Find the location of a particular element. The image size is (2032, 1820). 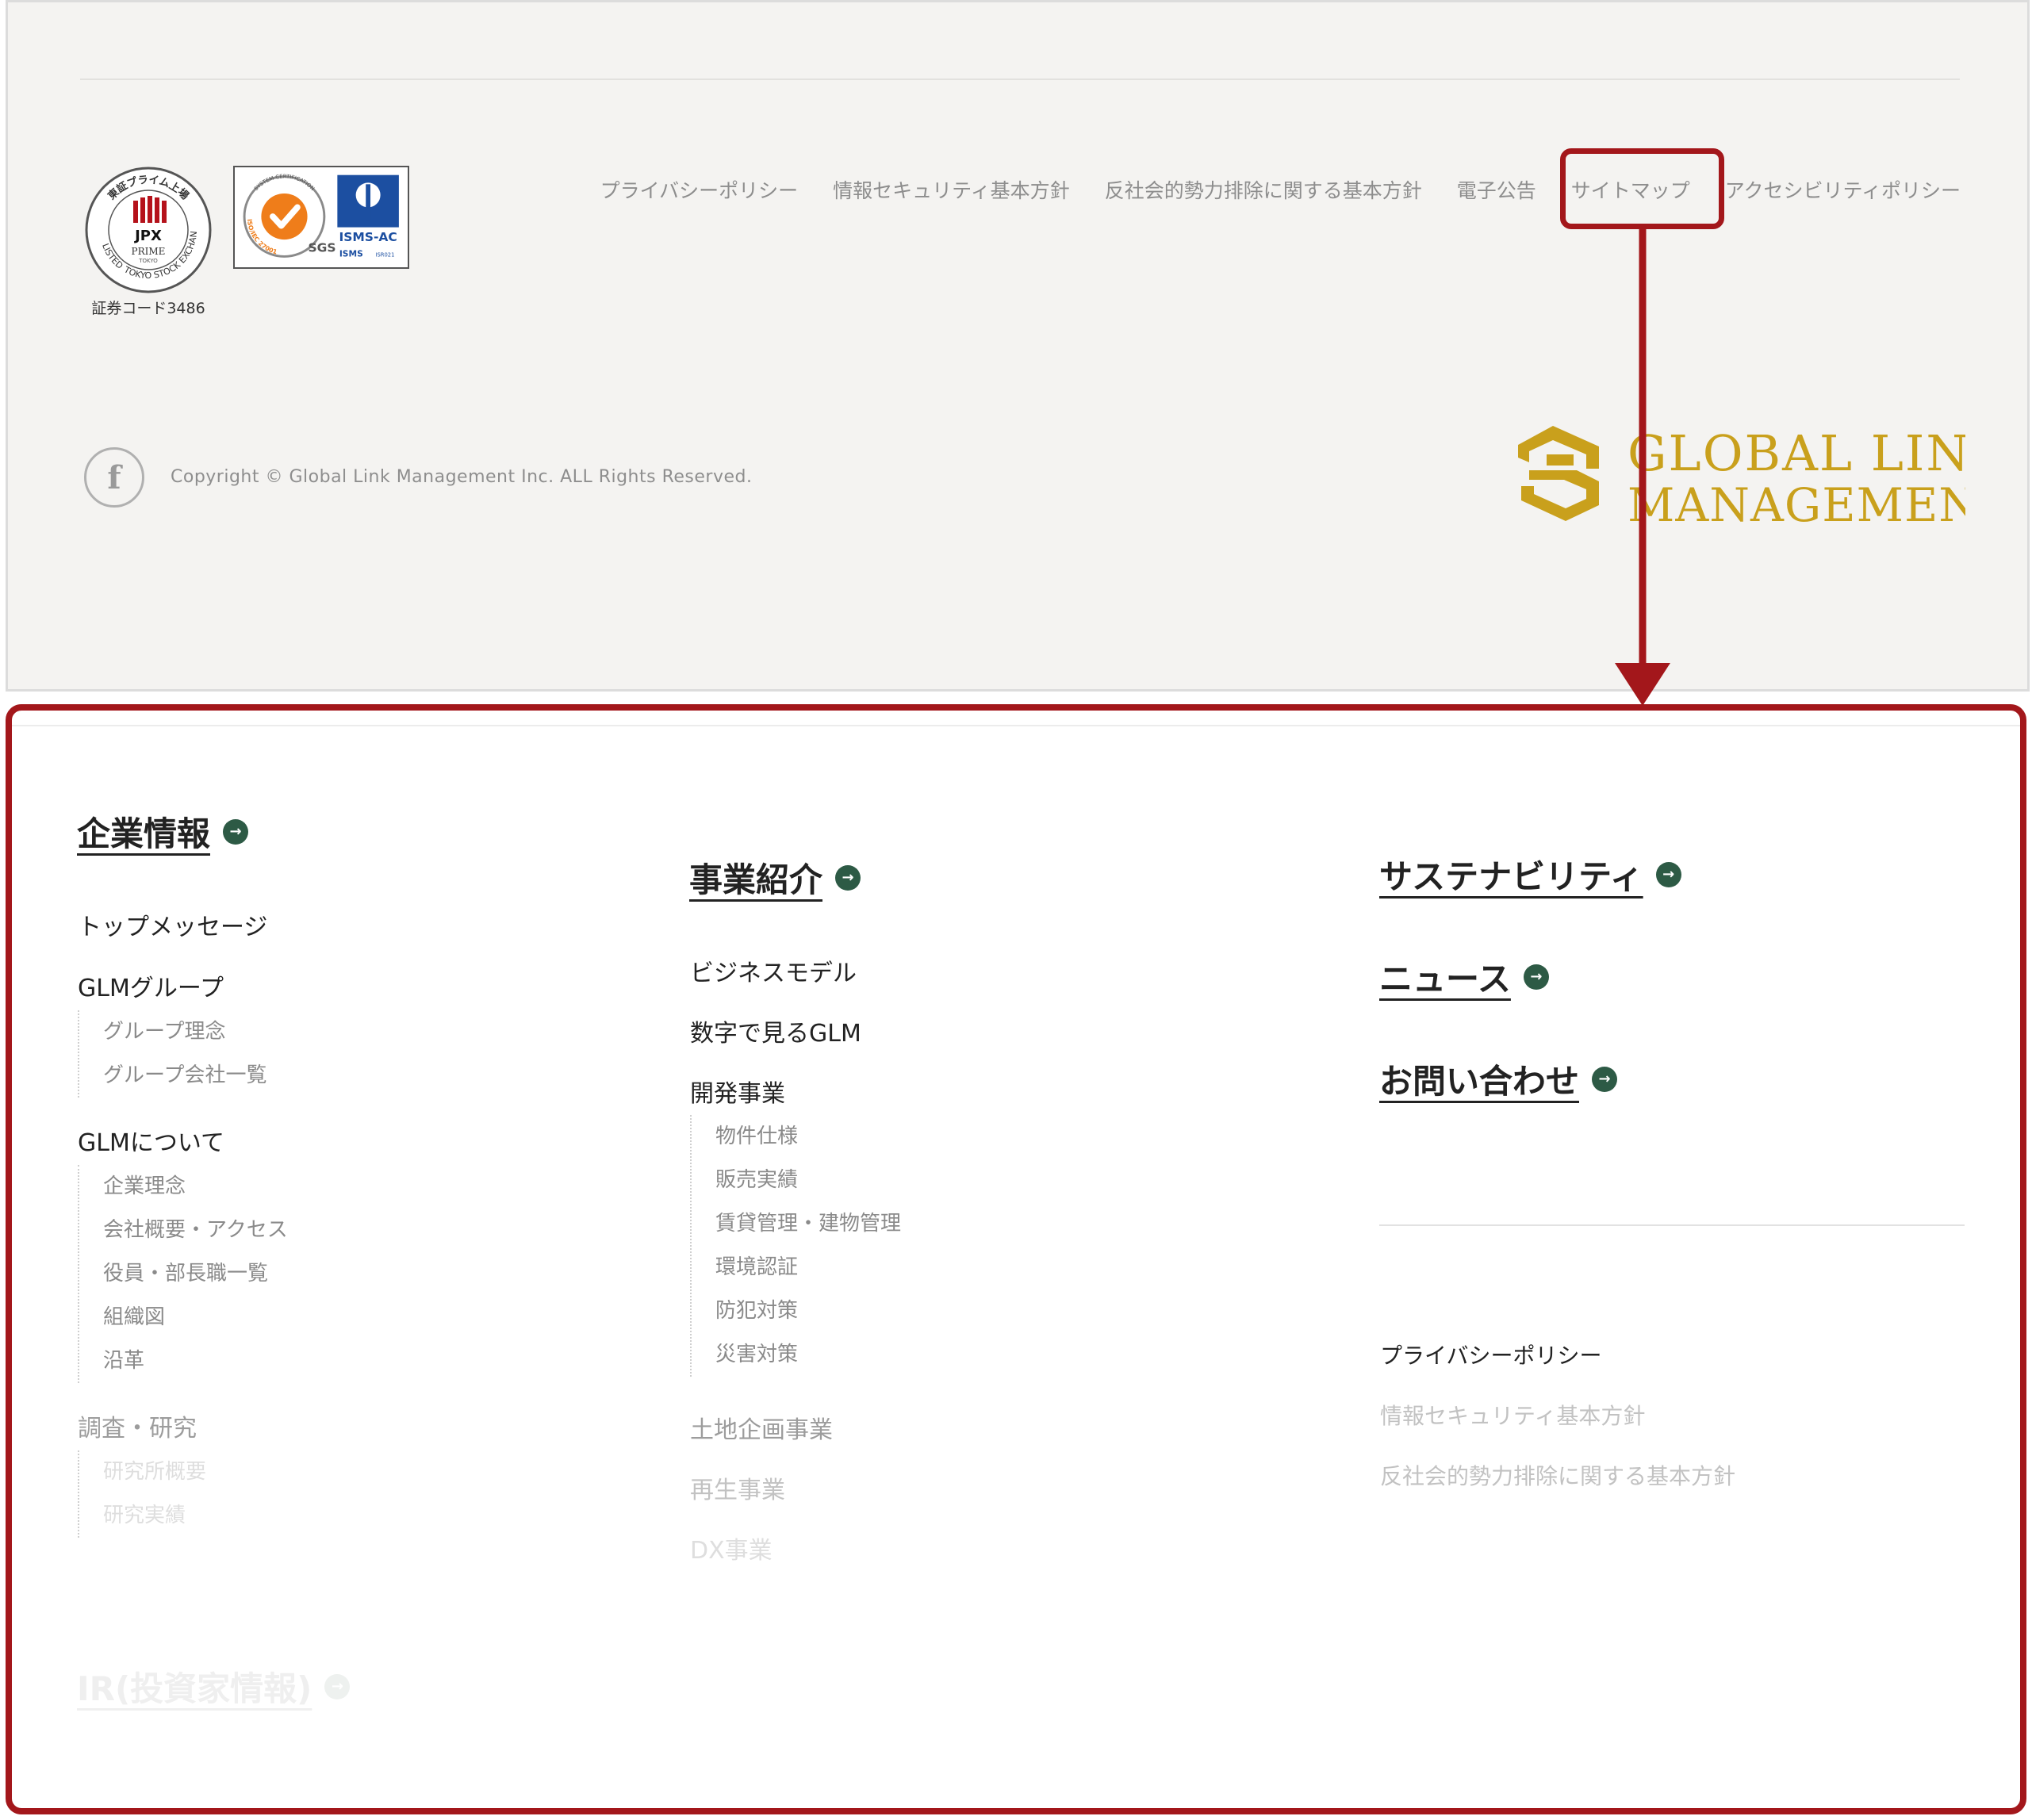

sitemap-subgroup-about-glm: 企業理念 会社概要・アクセス 役員・部長職一覧 組織図 沿革 is located at coordinates (183, 1274).